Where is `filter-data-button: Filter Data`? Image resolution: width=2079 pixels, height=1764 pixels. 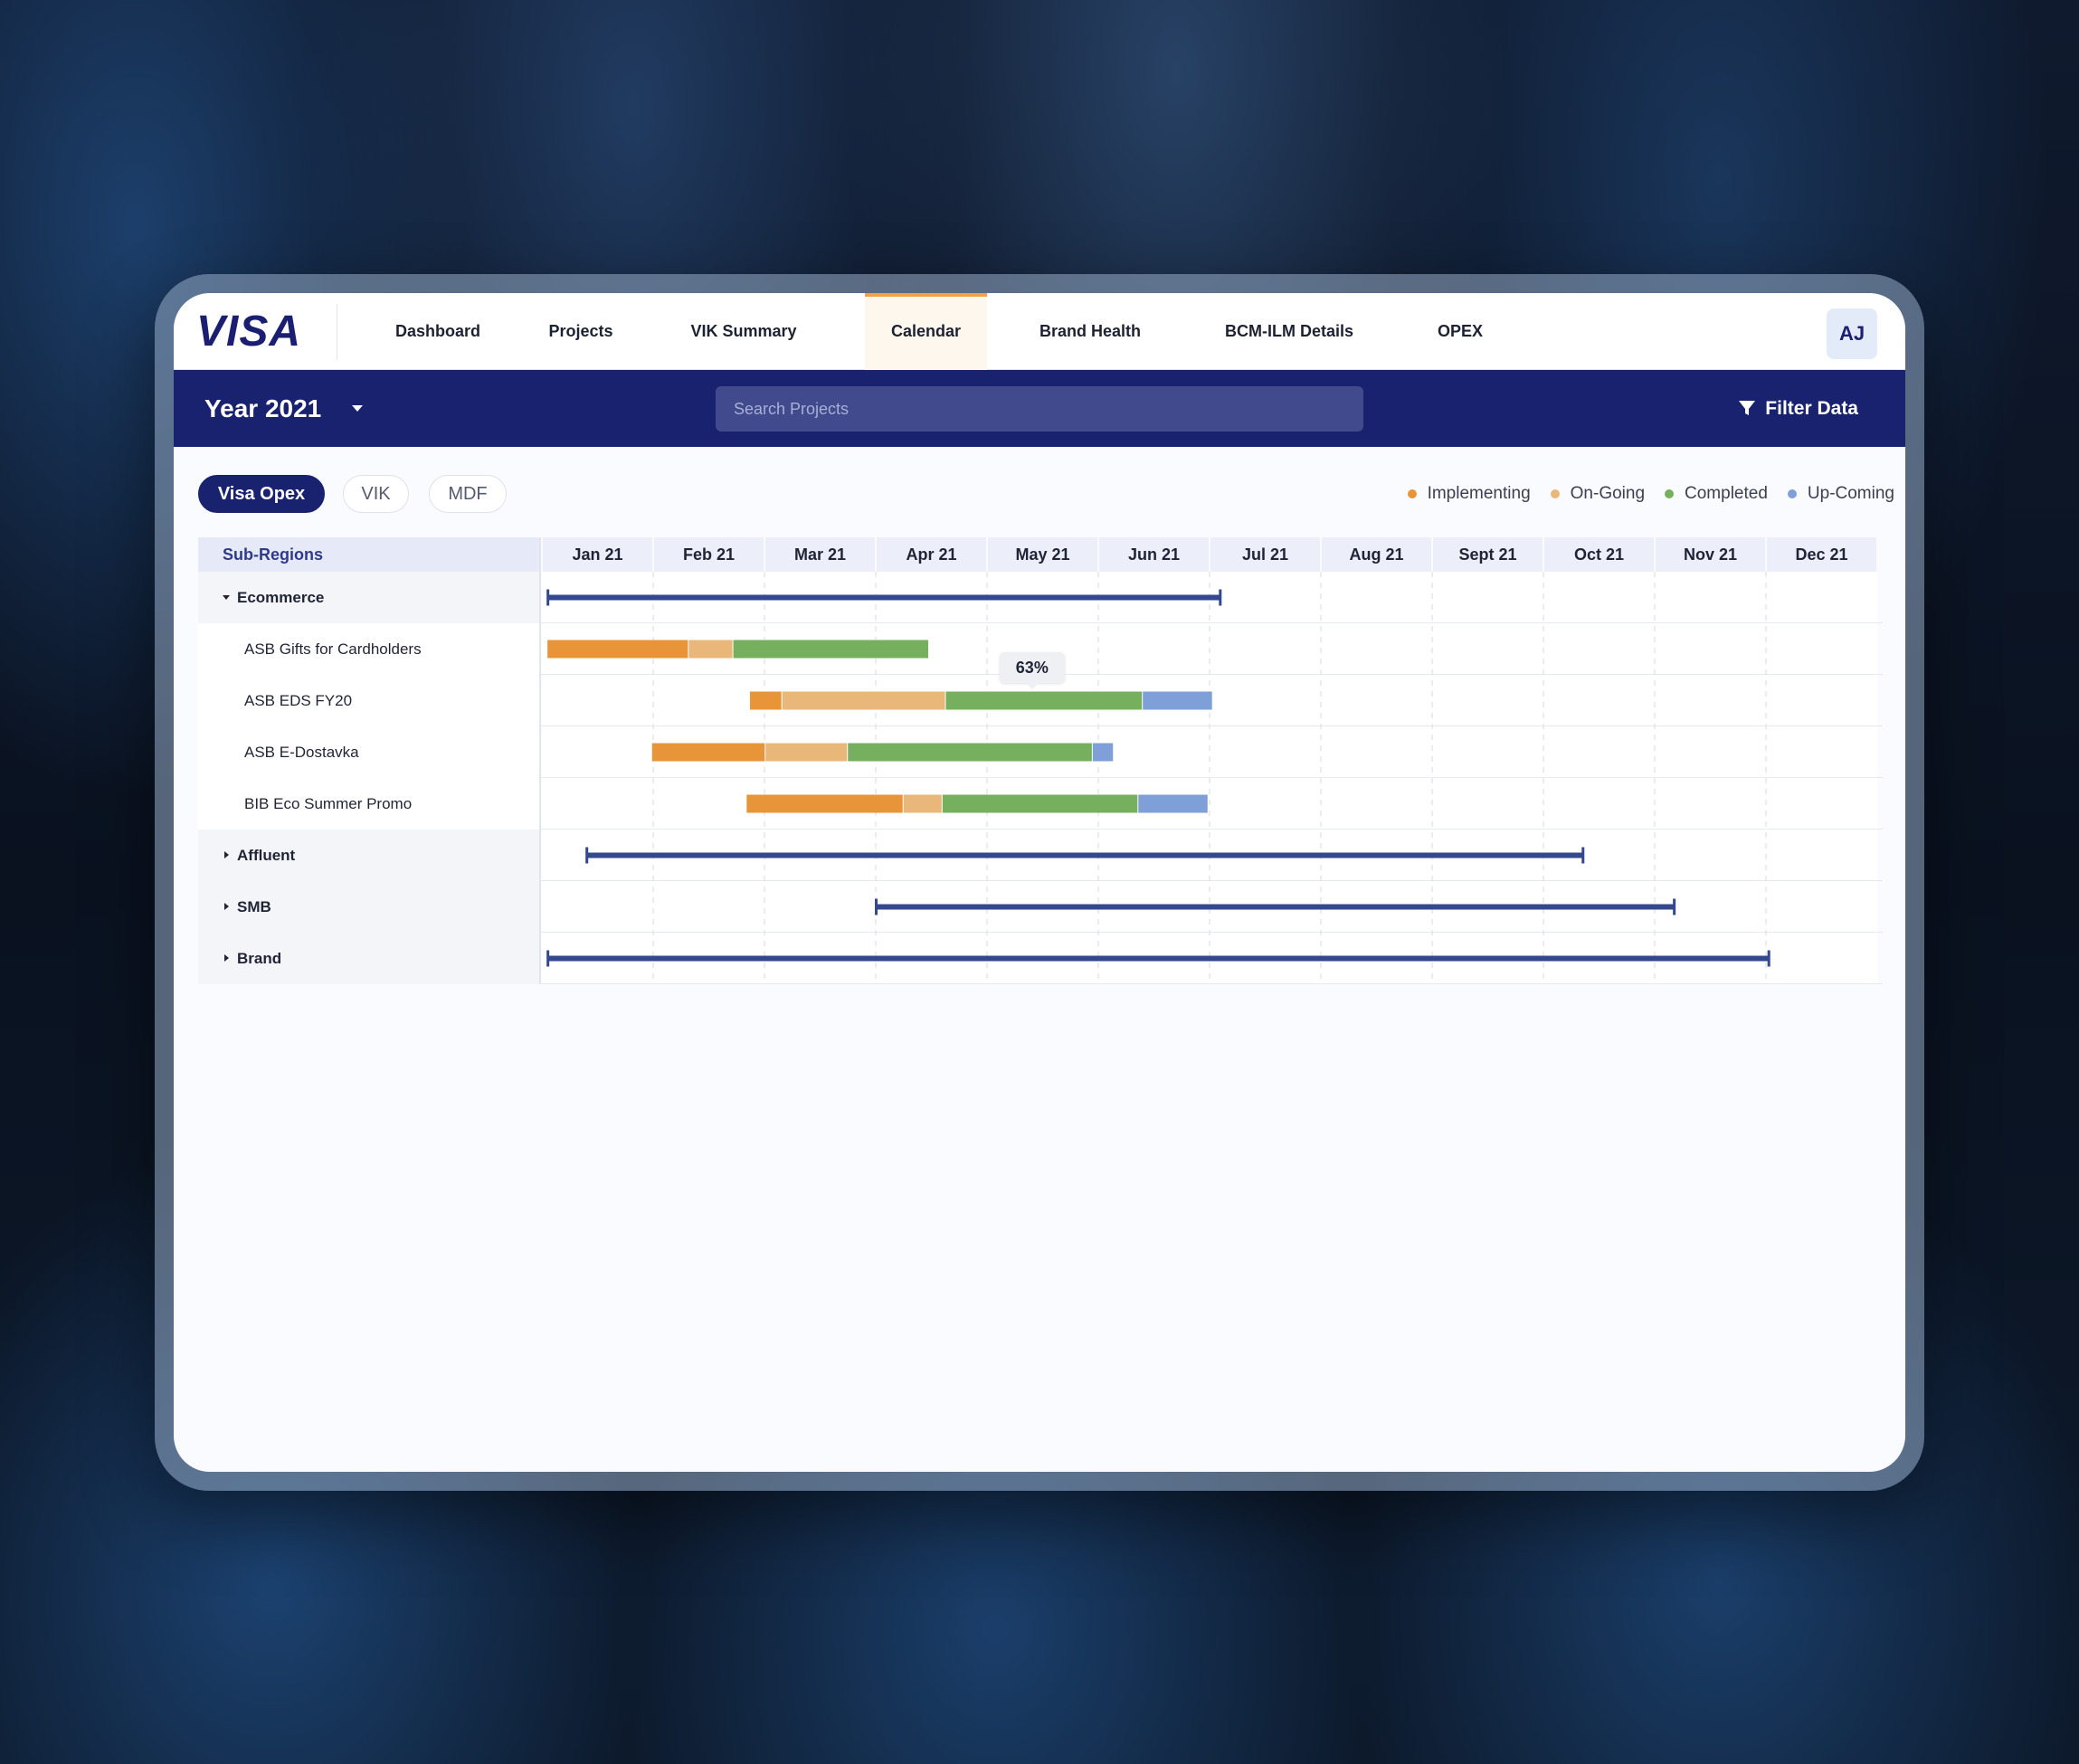
filter-data-button: Filter Data is located at coordinates (1798, 408).